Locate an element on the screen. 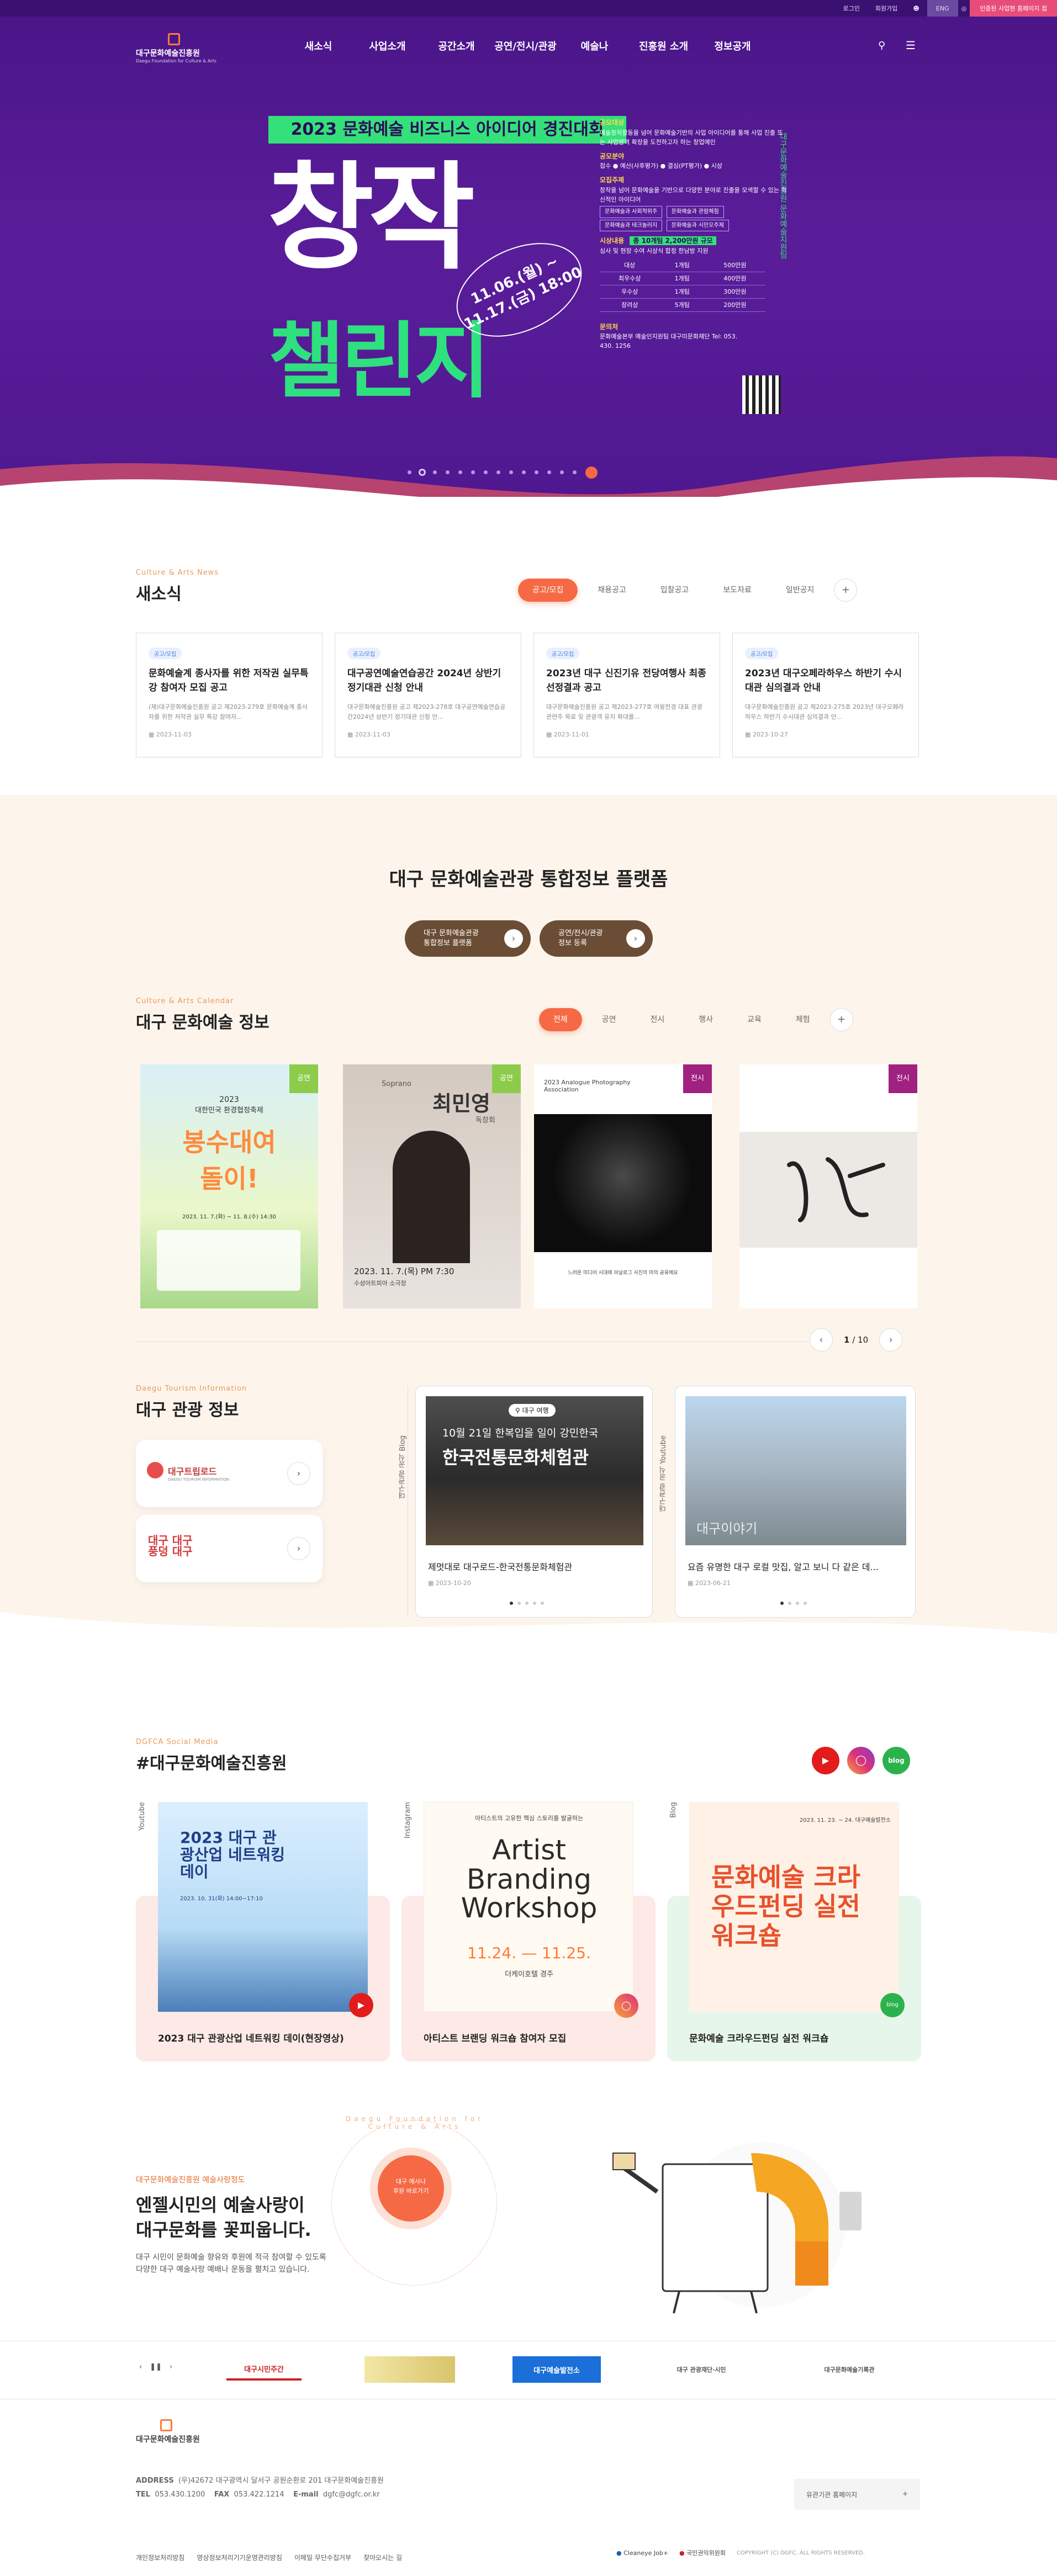 This screenshot has width=1057, height=2576. tab-bid: 입찰공고 is located at coordinates (675, 590).